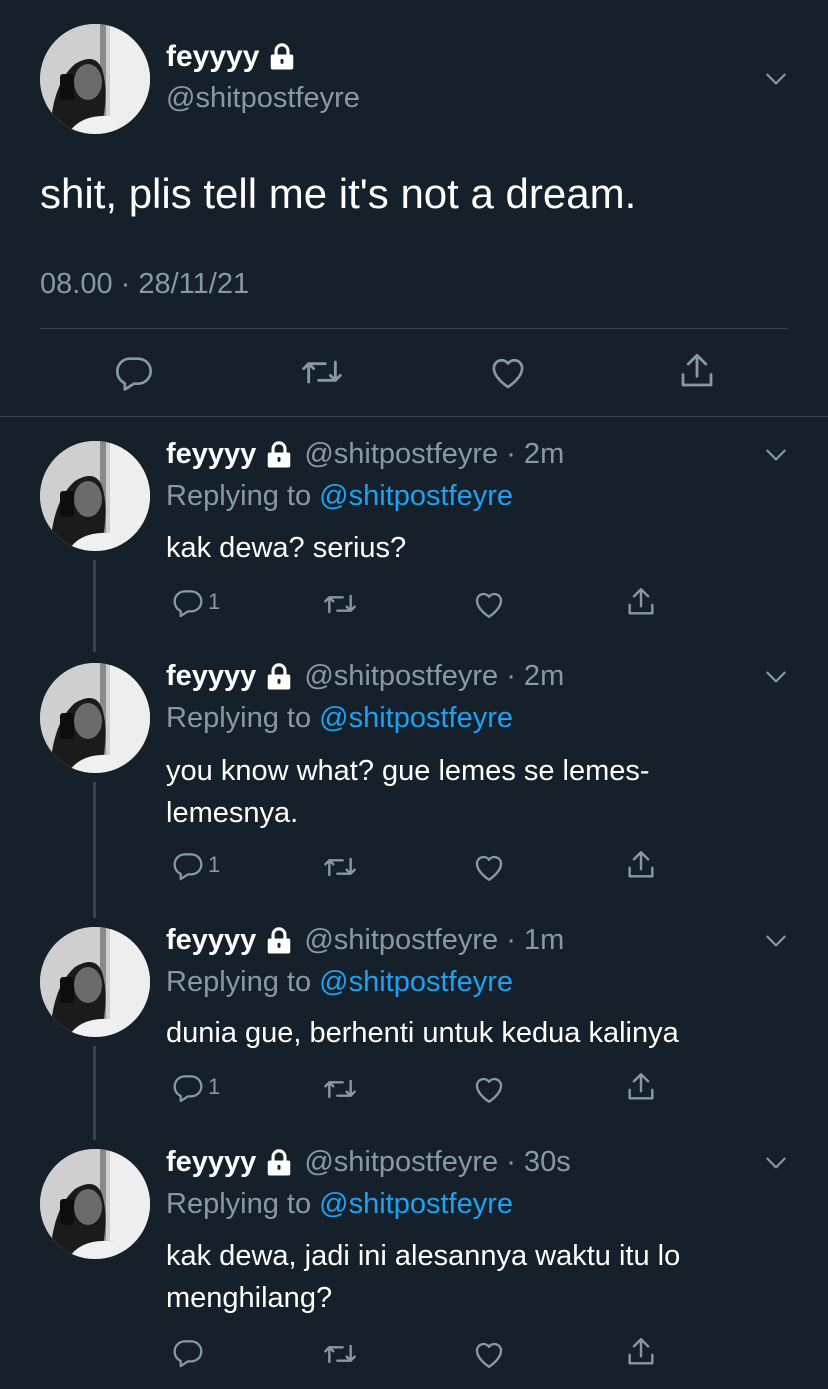 Image resolution: width=828 pixels, height=1389 pixels. What do you see at coordinates (422, 1033) in the screenshot?
I see `tweet-text: dunia gue, berhenti untuk kedua kalinya` at bounding box center [422, 1033].